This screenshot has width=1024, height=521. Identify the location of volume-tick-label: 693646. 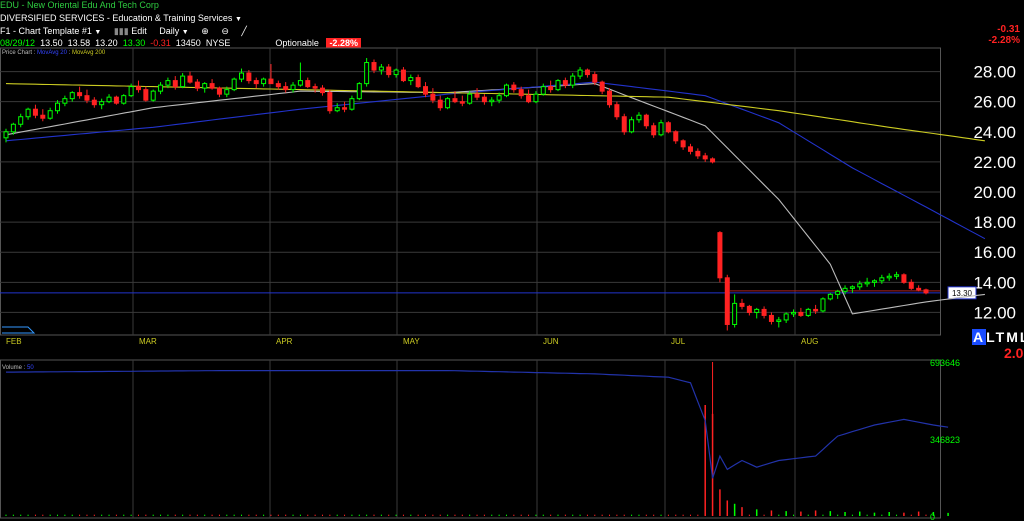
(945, 363).